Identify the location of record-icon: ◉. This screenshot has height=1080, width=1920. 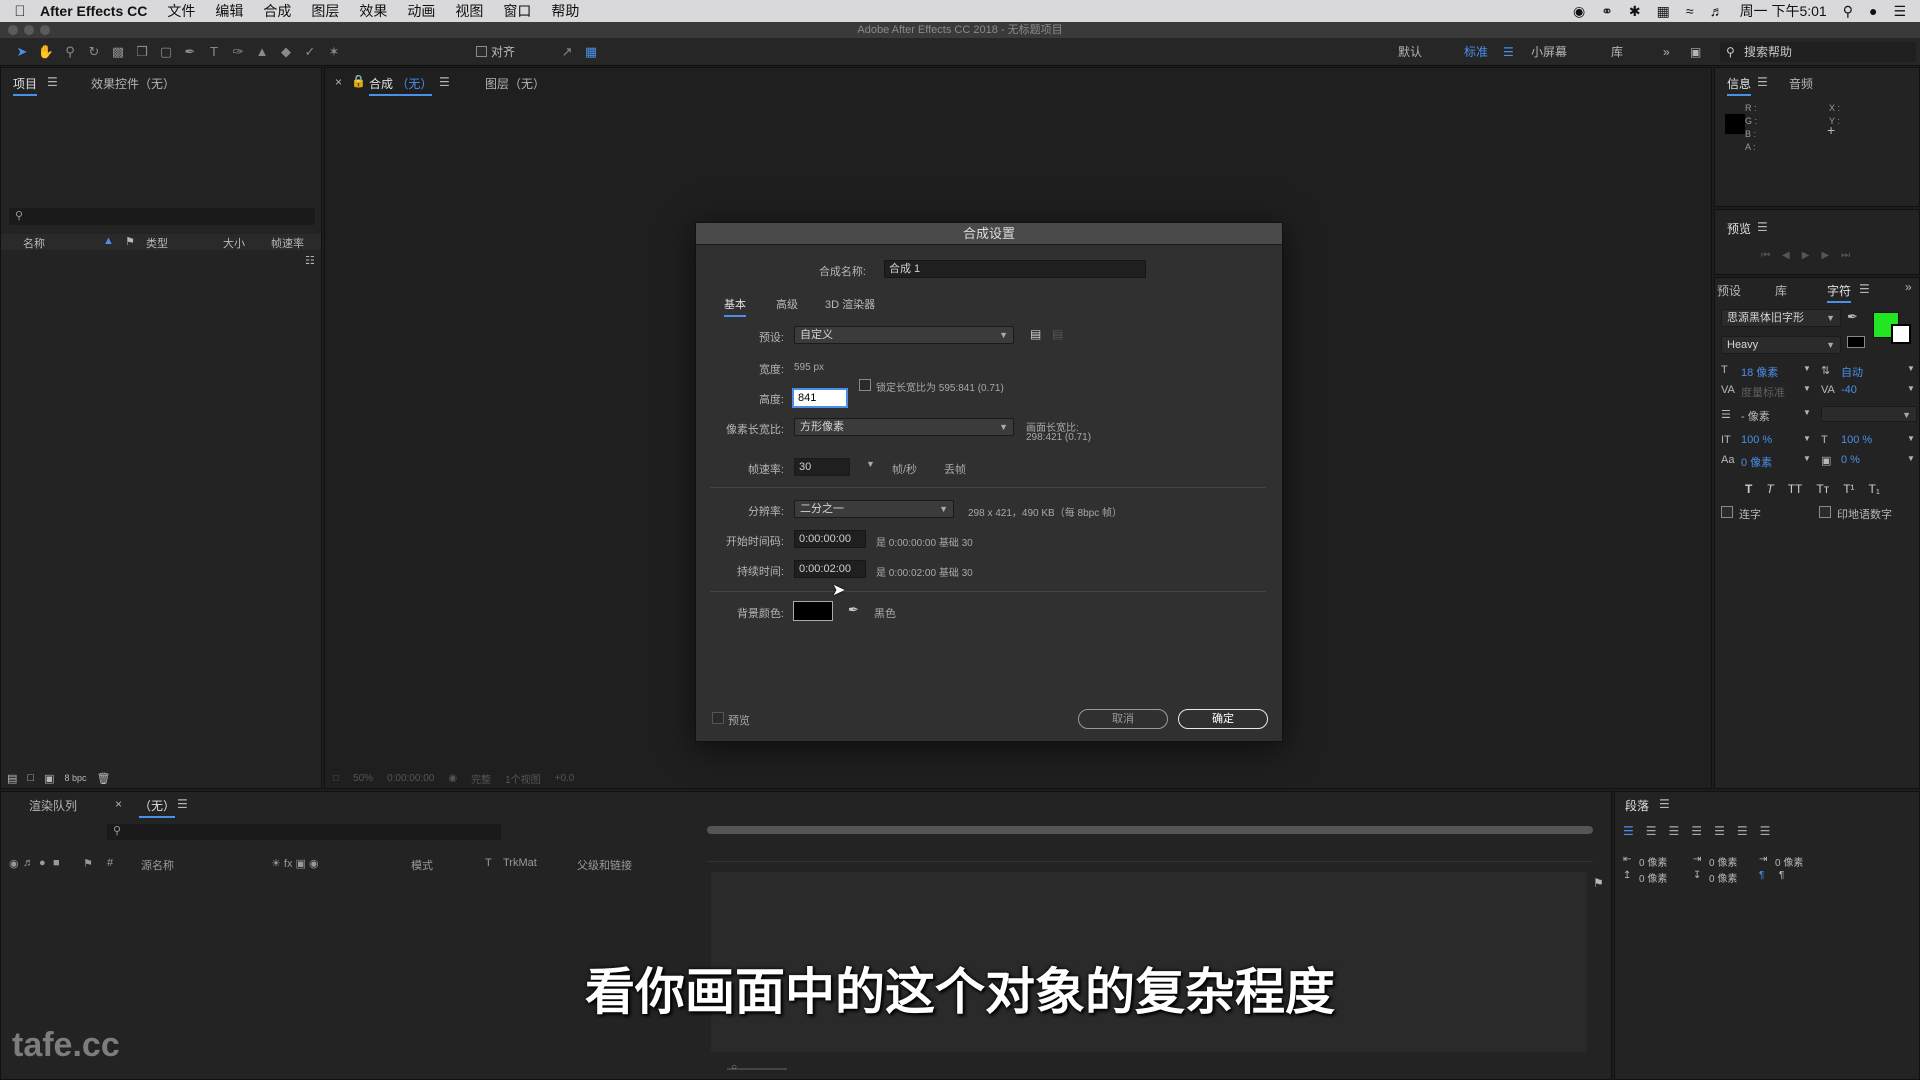
(1579, 11).